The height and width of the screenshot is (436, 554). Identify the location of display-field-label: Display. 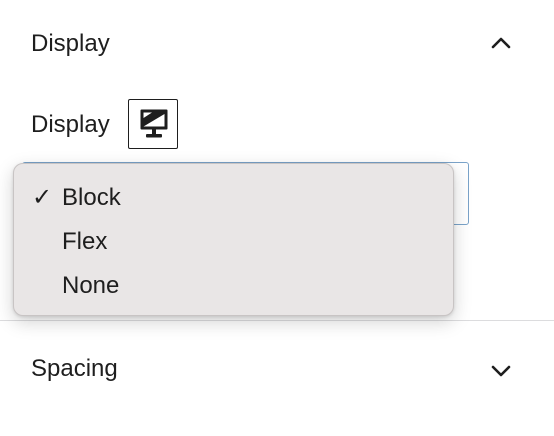
(70, 124).